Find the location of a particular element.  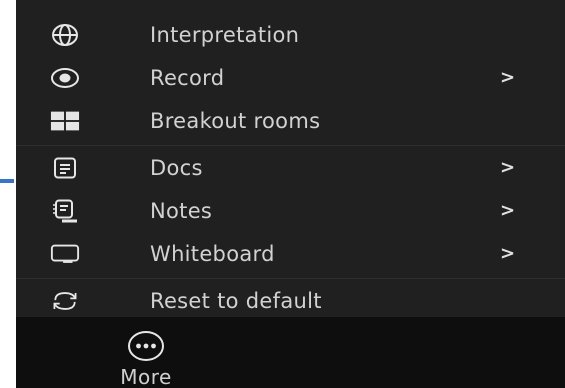

menu-item-label: Reset to default is located at coordinates (236, 300).